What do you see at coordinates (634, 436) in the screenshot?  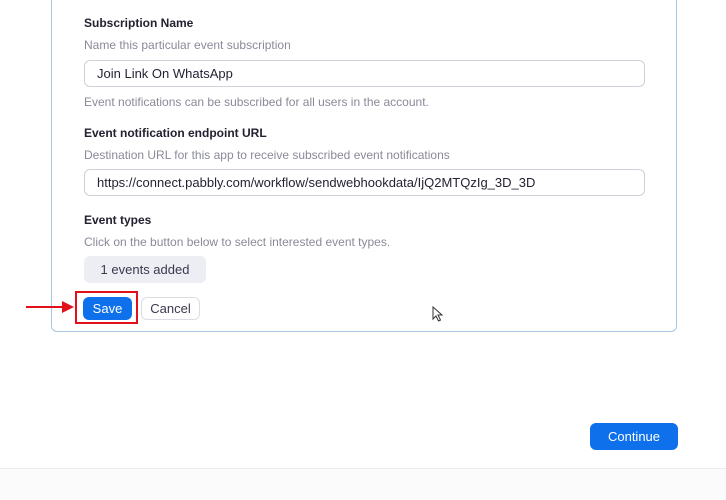 I see `continue-button: Continue` at bounding box center [634, 436].